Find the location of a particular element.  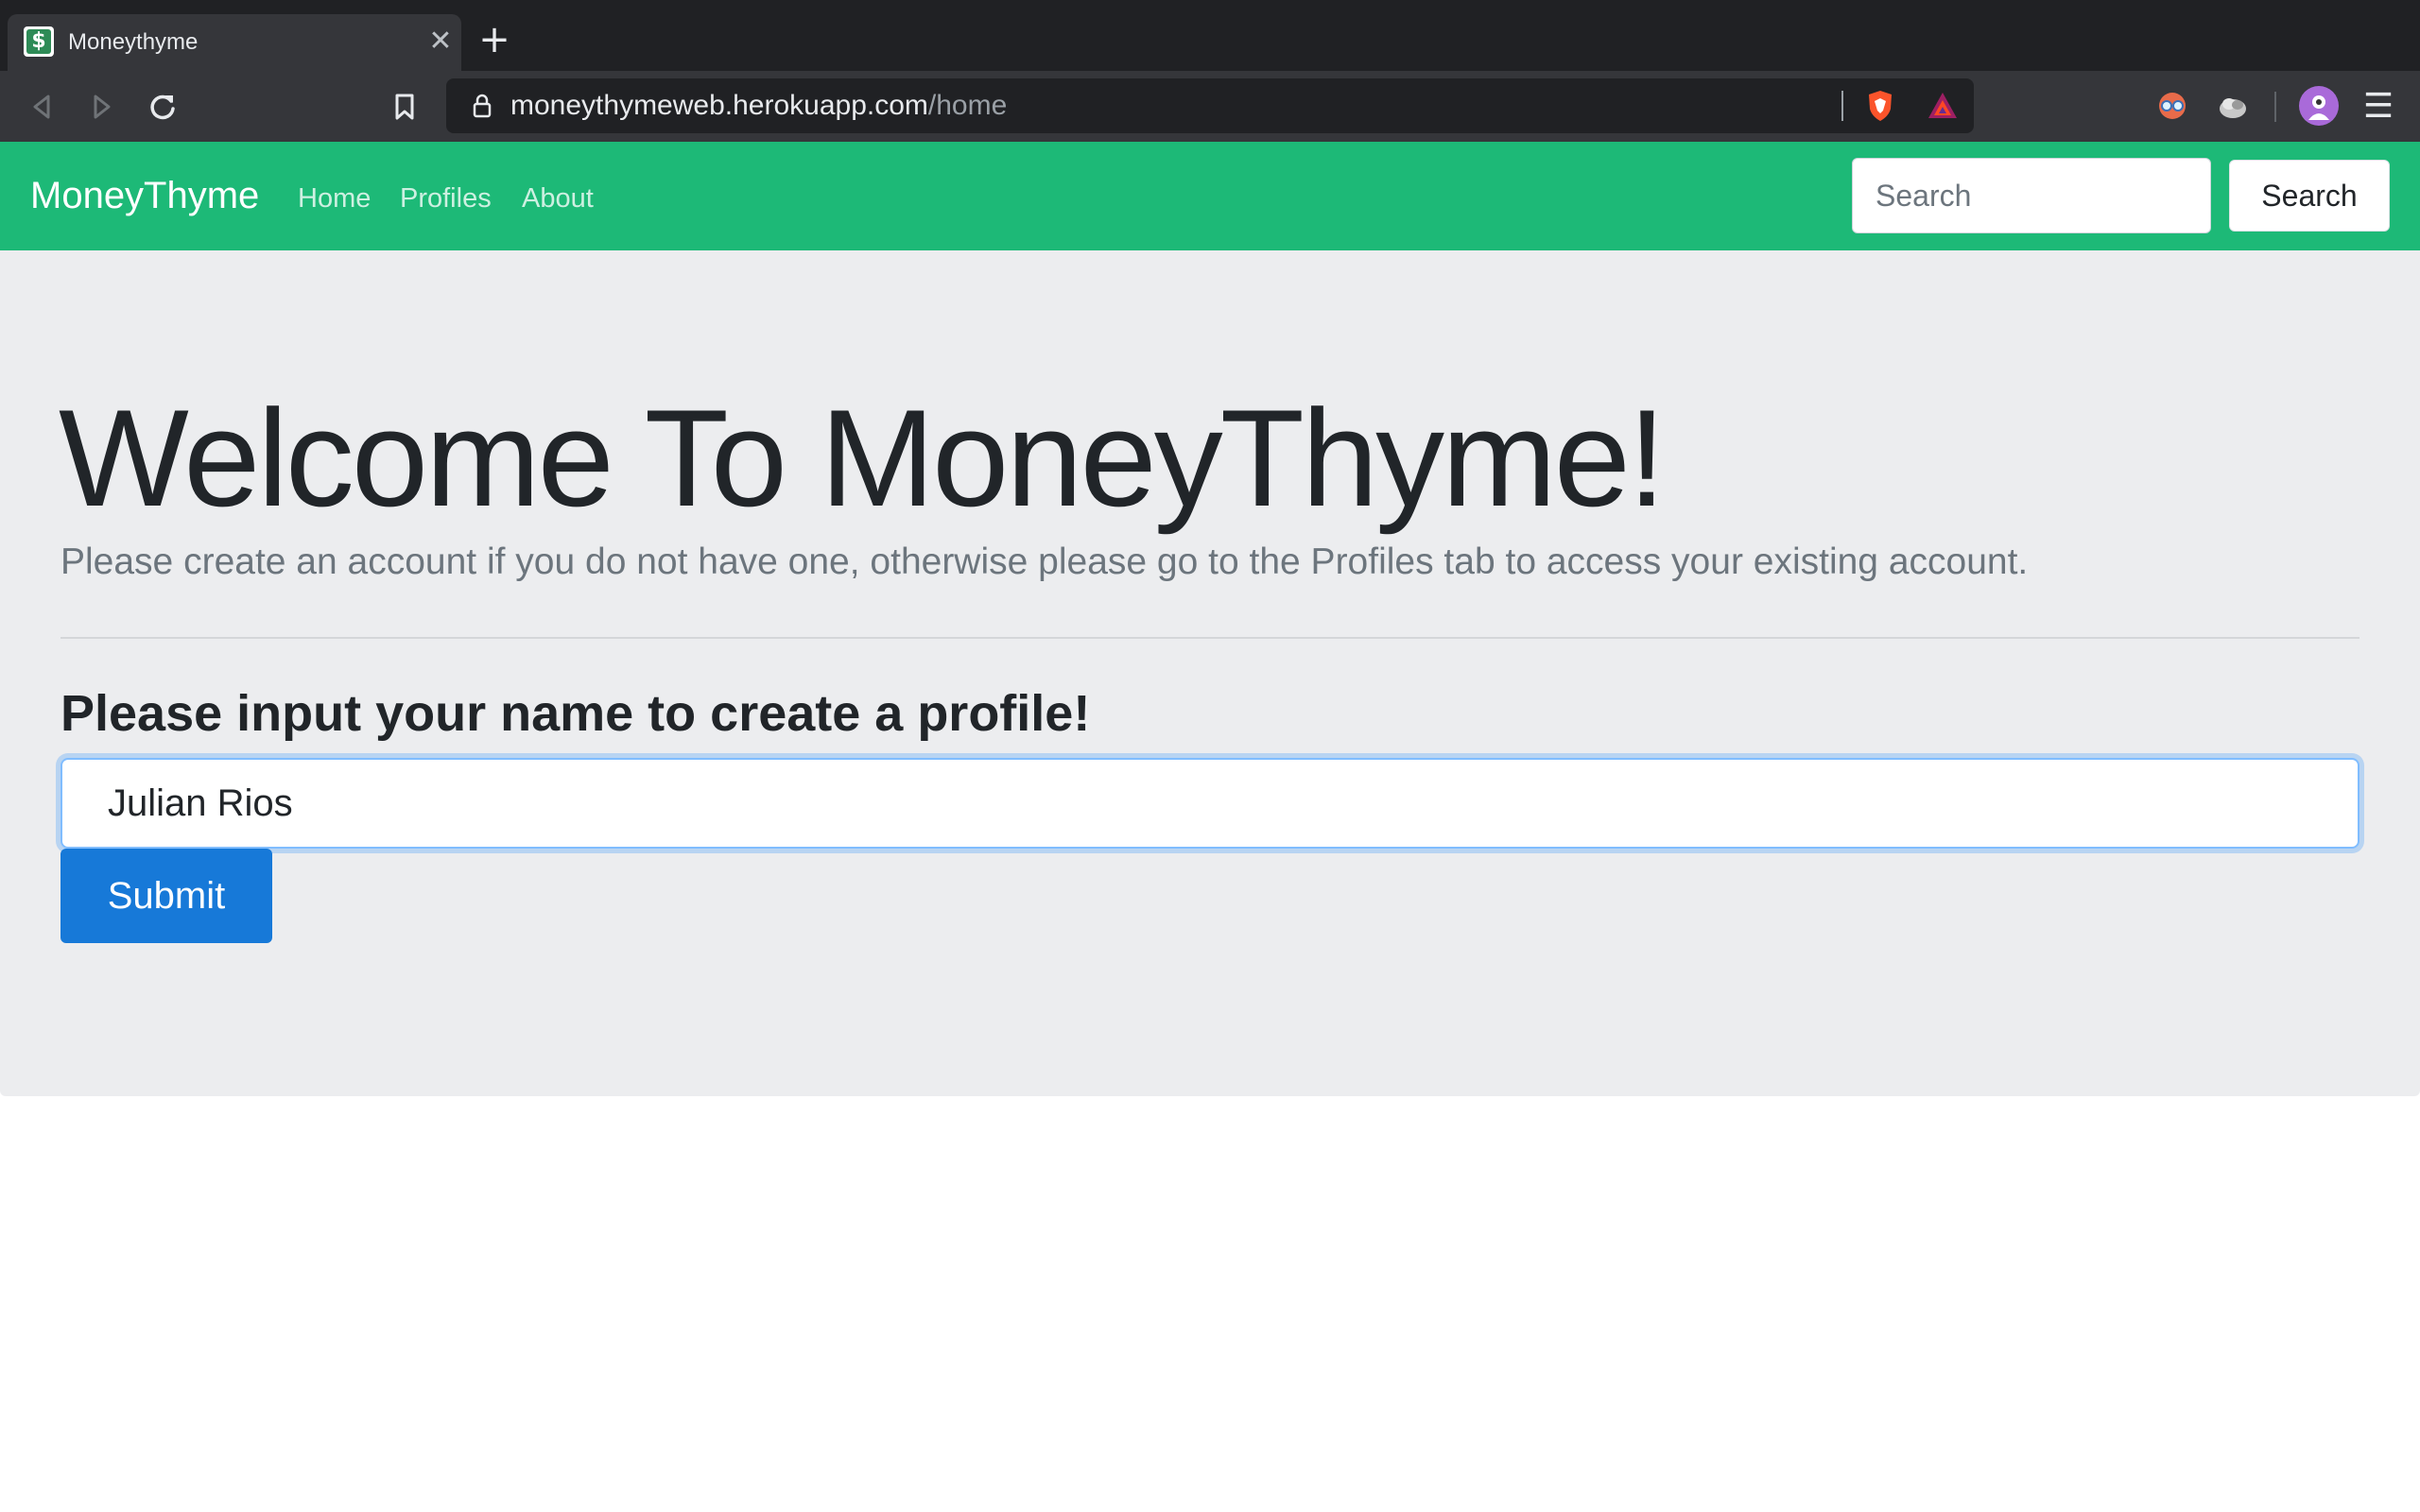

toolbar-divider is located at coordinates (2275, 107).